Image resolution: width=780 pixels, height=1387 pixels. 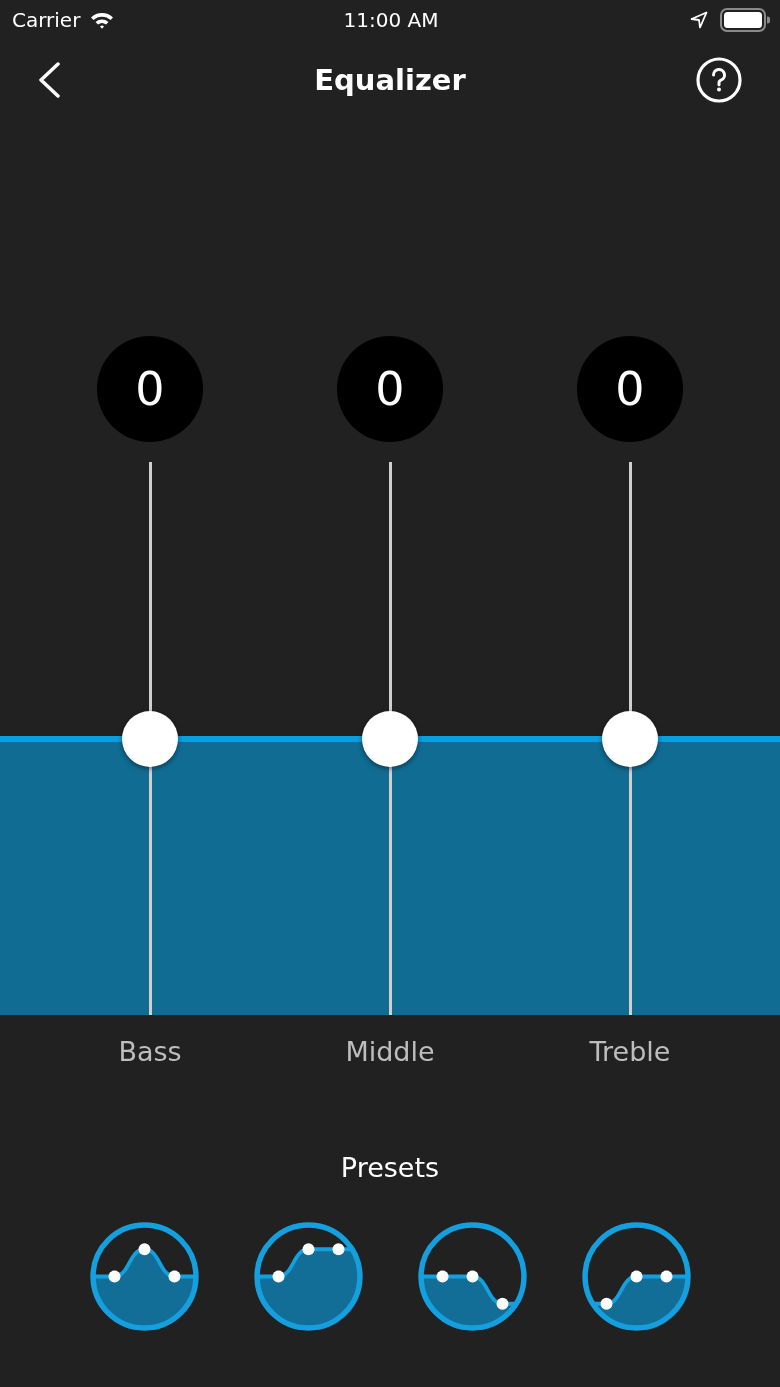 I want to click on back-chevron-icon, so click(x=49, y=80).